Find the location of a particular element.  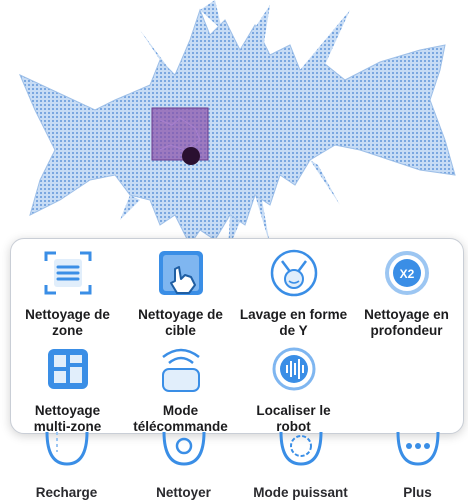

tile-zone-cleaning: Nettoyage de zone is located at coordinates (67, 293).